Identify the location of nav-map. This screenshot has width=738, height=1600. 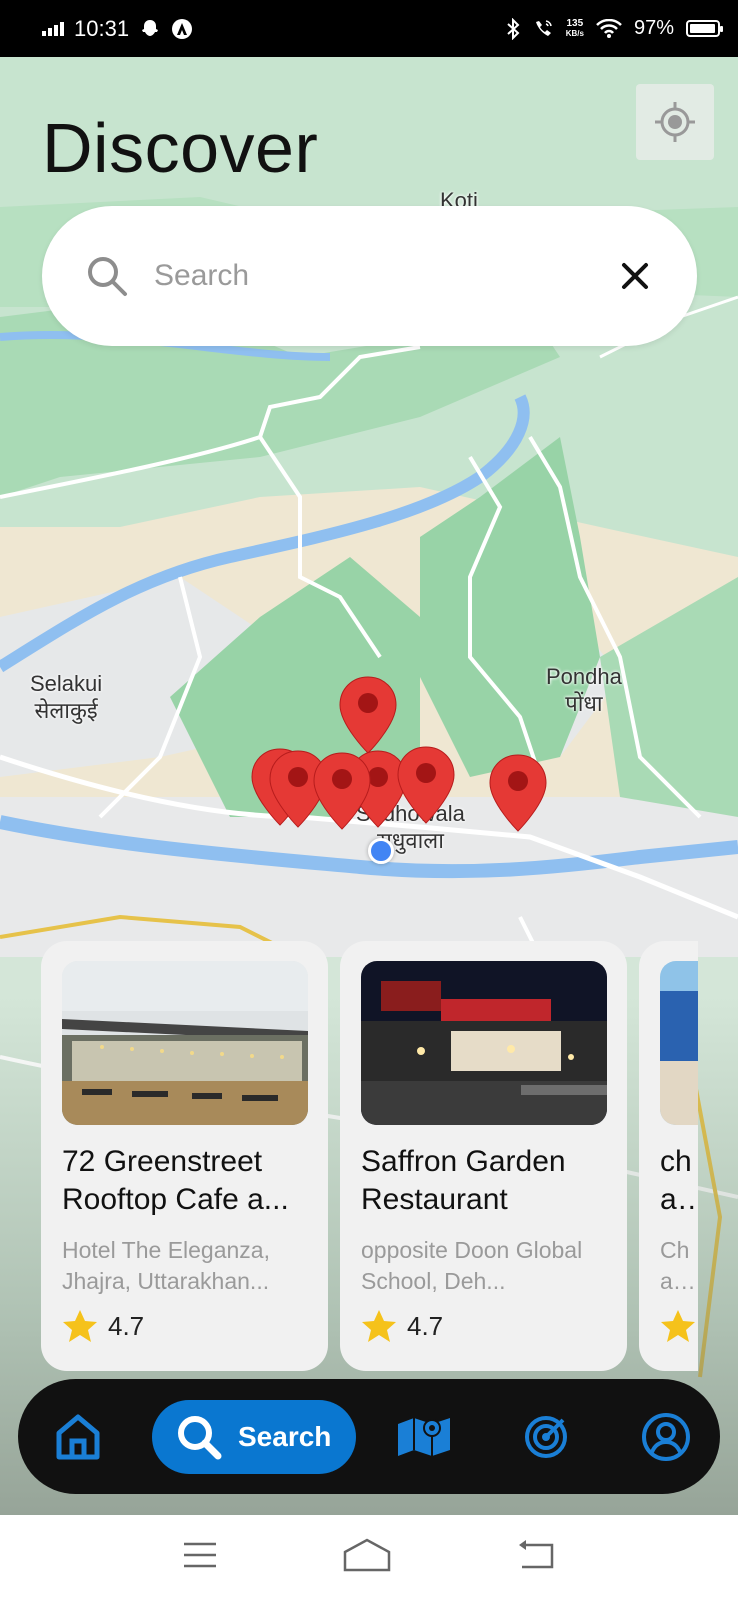
(424, 1437).